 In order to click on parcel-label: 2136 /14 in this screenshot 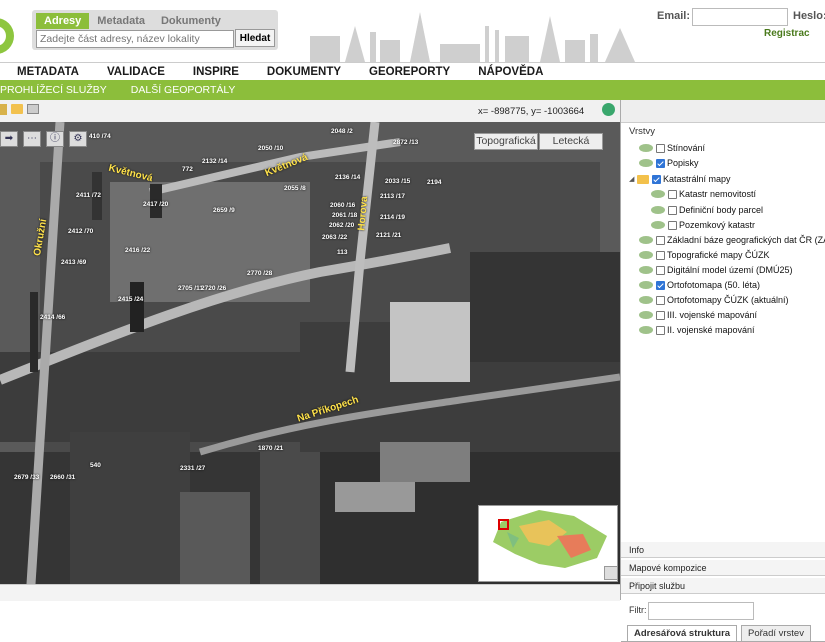, I will do `click(348, 177)`.